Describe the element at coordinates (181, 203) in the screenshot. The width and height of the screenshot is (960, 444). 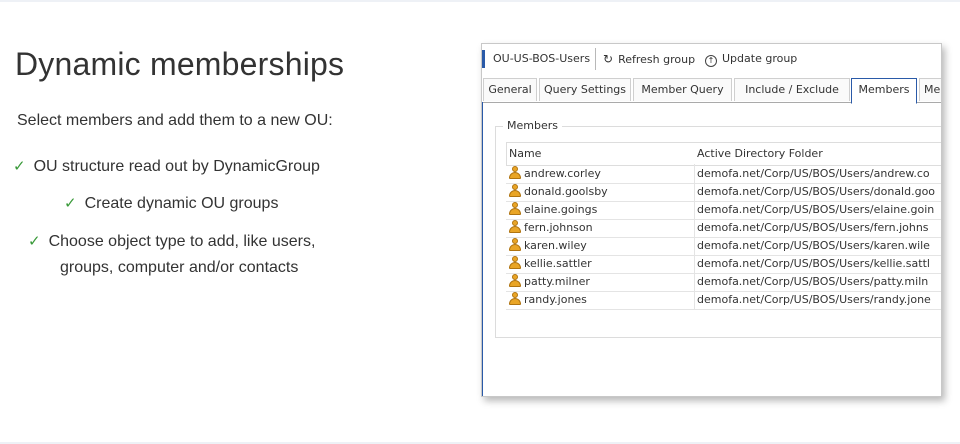
I see `bullet-text: Create dynamic OU groups` at that location.